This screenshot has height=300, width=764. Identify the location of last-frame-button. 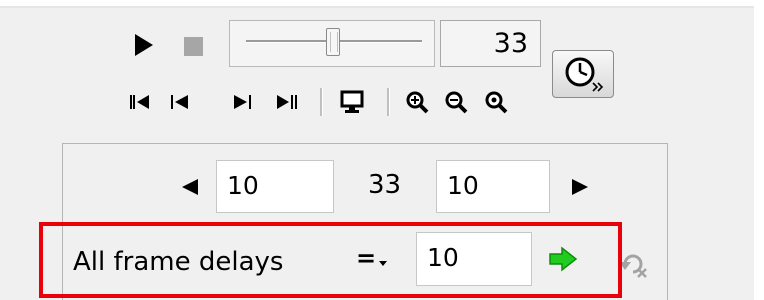
(287, 102).